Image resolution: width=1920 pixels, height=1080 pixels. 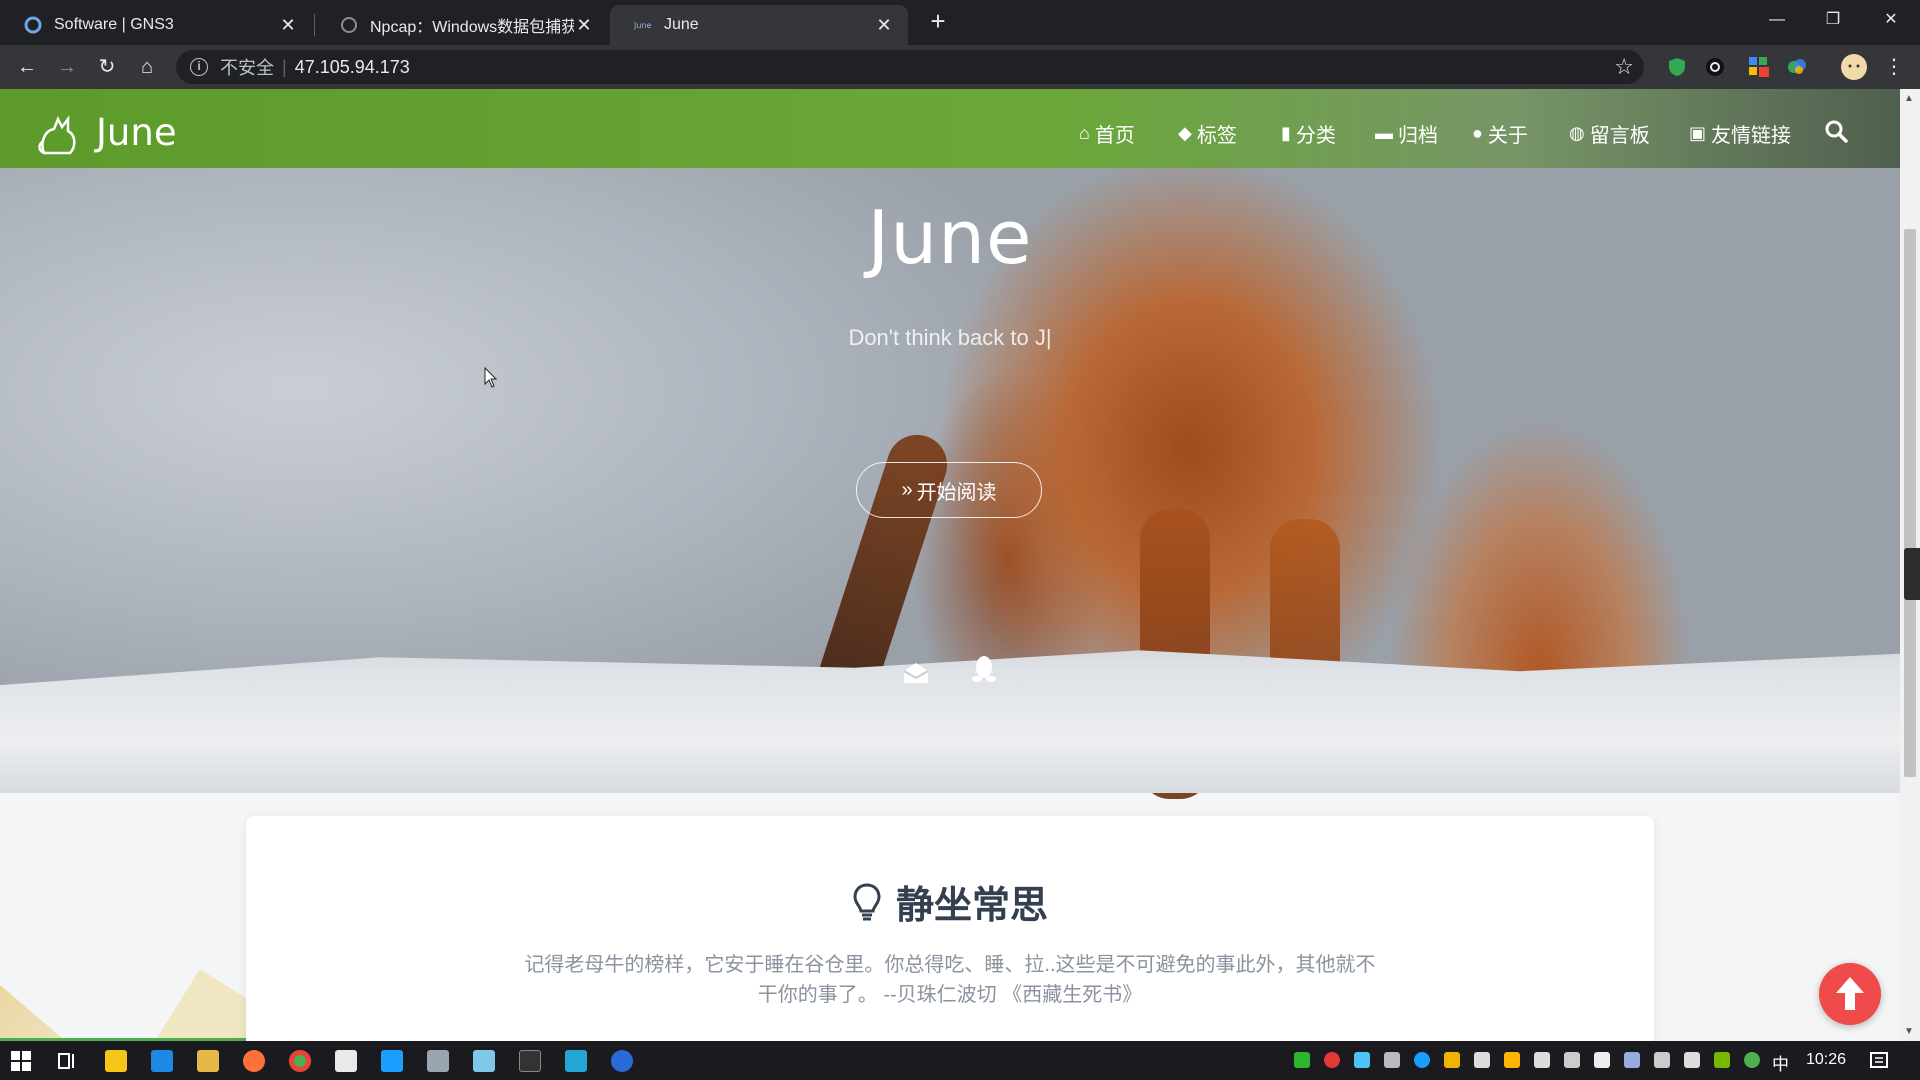 What do you see at coordinates (67, 1061) in the screenshot?
I see `task-view-icon` at bounding box center [67, 1061].